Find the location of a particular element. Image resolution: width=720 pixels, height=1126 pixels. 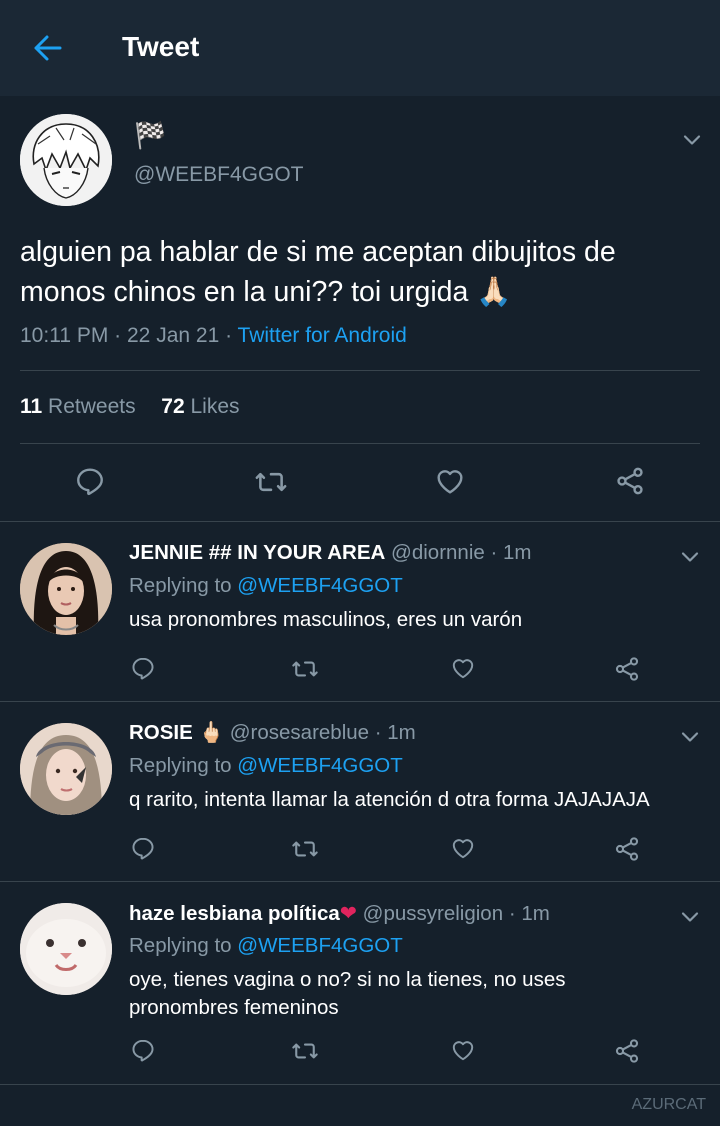

tweet-emoji: 🙏🏻 is located at coordinates (494, 292).